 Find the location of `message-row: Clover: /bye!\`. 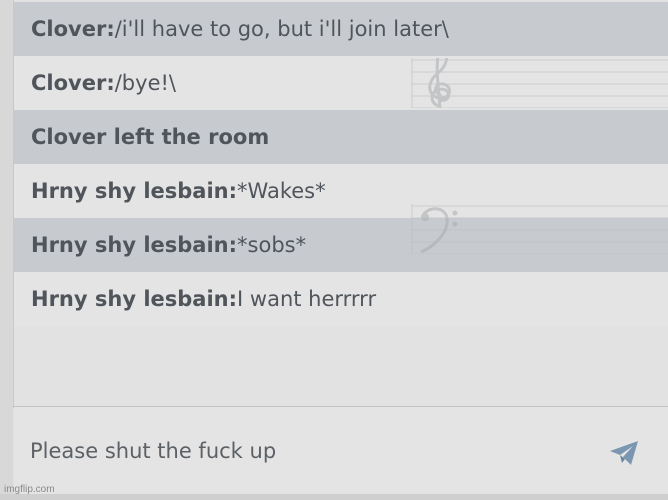

message-row: Clover: /bye!\ is located at coordinates (341, 83).